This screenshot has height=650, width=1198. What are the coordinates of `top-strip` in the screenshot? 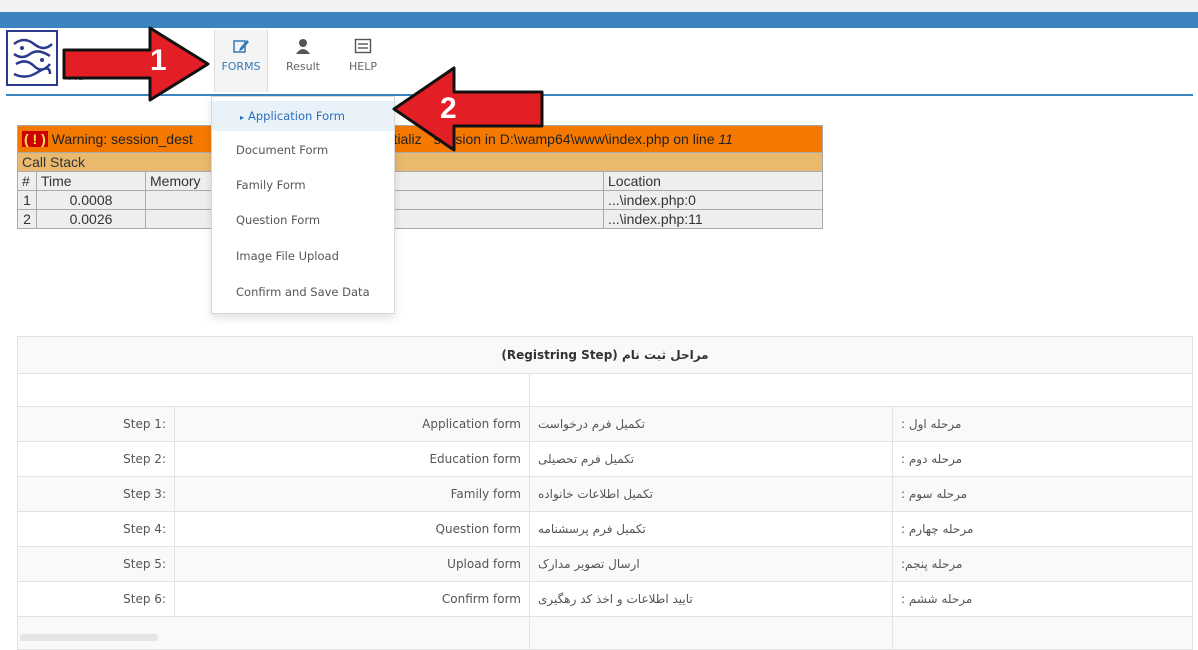 It's located at (599, 6).